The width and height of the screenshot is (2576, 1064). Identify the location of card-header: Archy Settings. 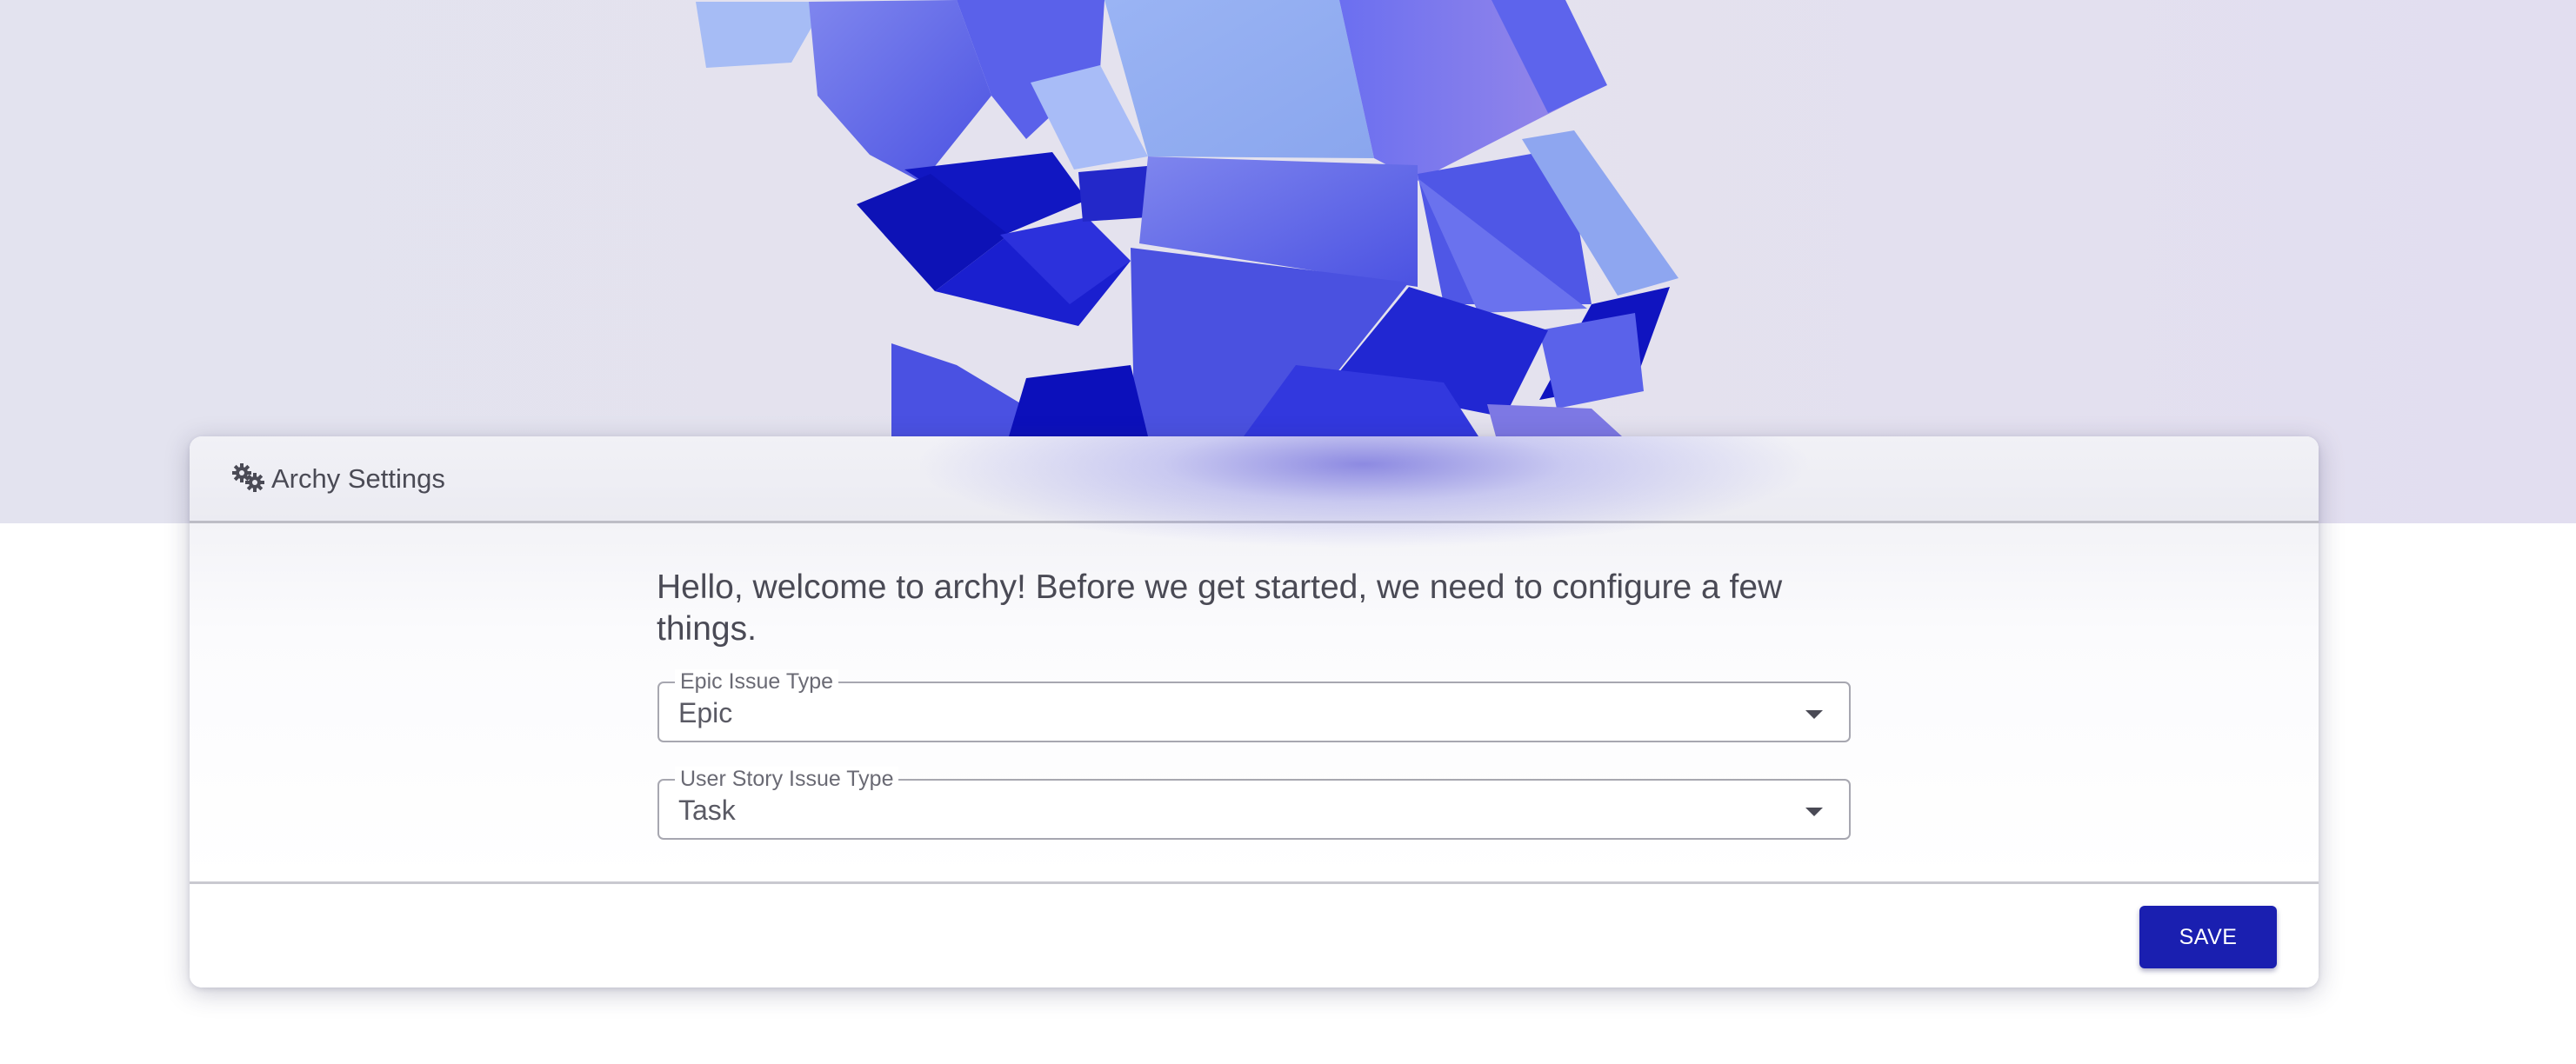
(1254, 479).